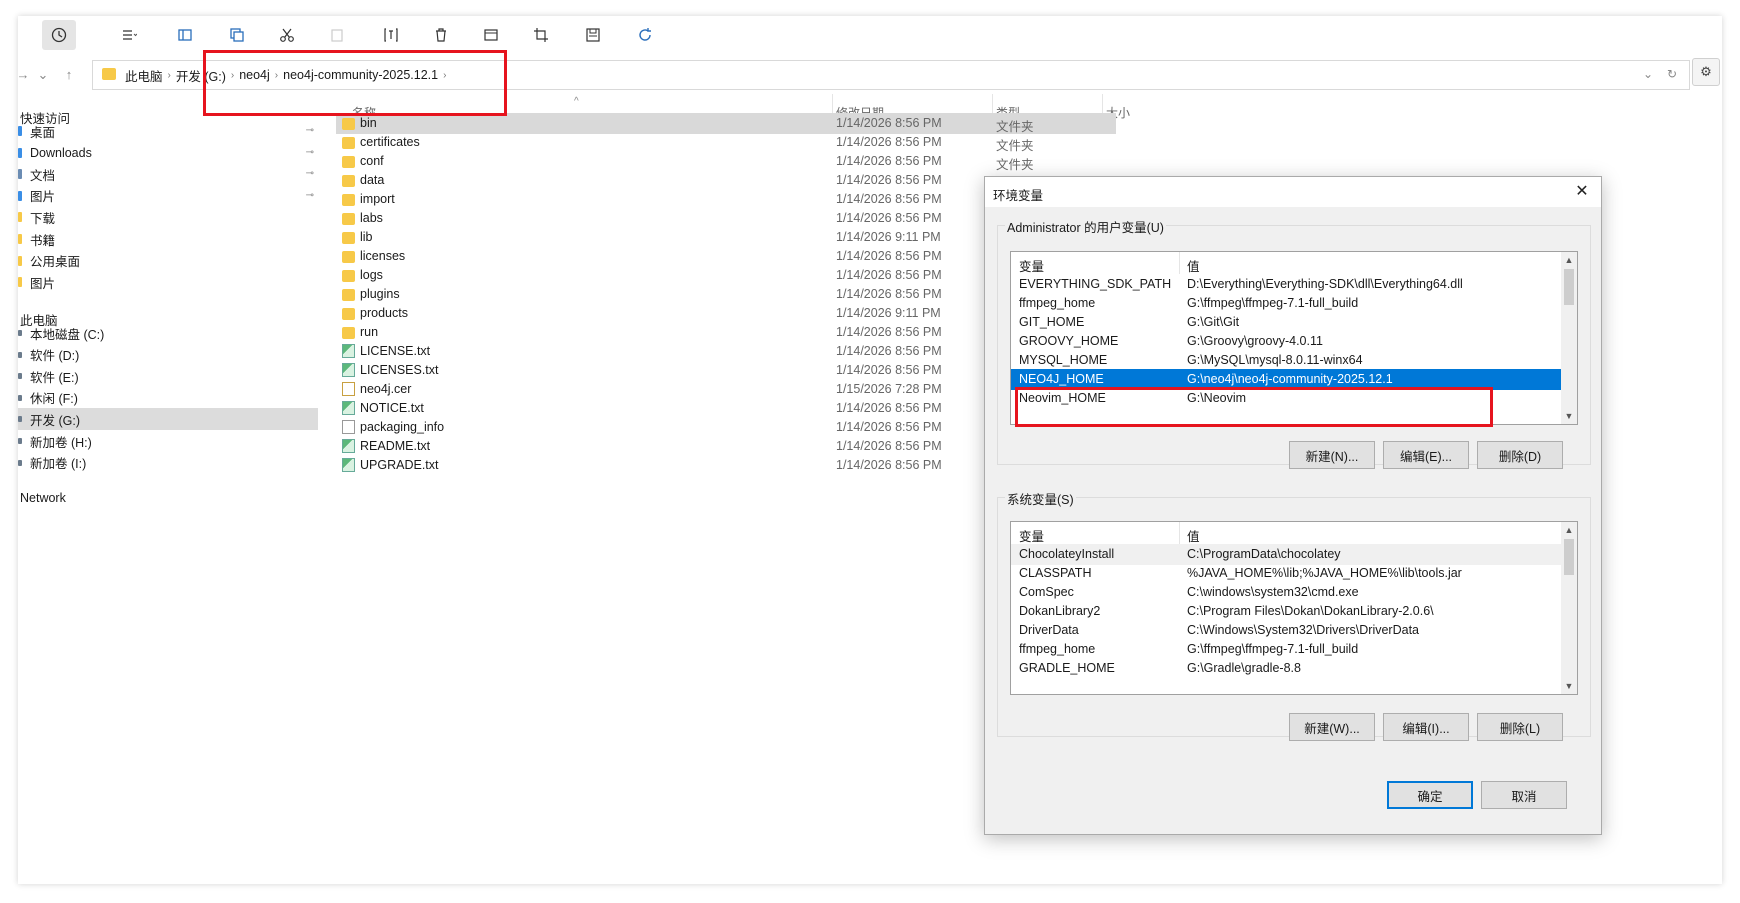  I want to click on sidebar-item-drive: 新加卷 (H:), so click(168, 441).